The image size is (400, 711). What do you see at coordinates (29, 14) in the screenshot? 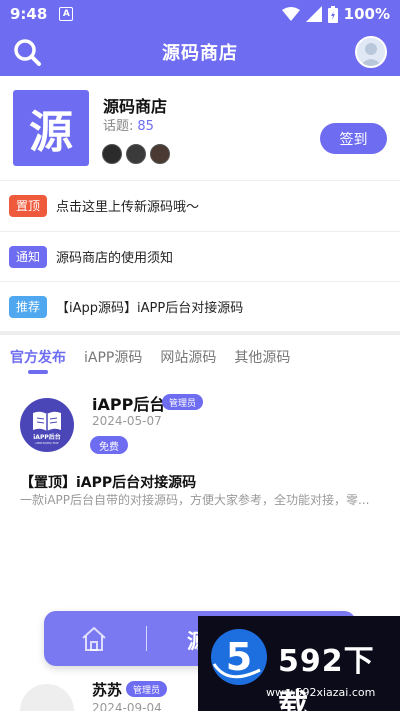
I see `status-time: 9:48` at bounding box center [29, 14].